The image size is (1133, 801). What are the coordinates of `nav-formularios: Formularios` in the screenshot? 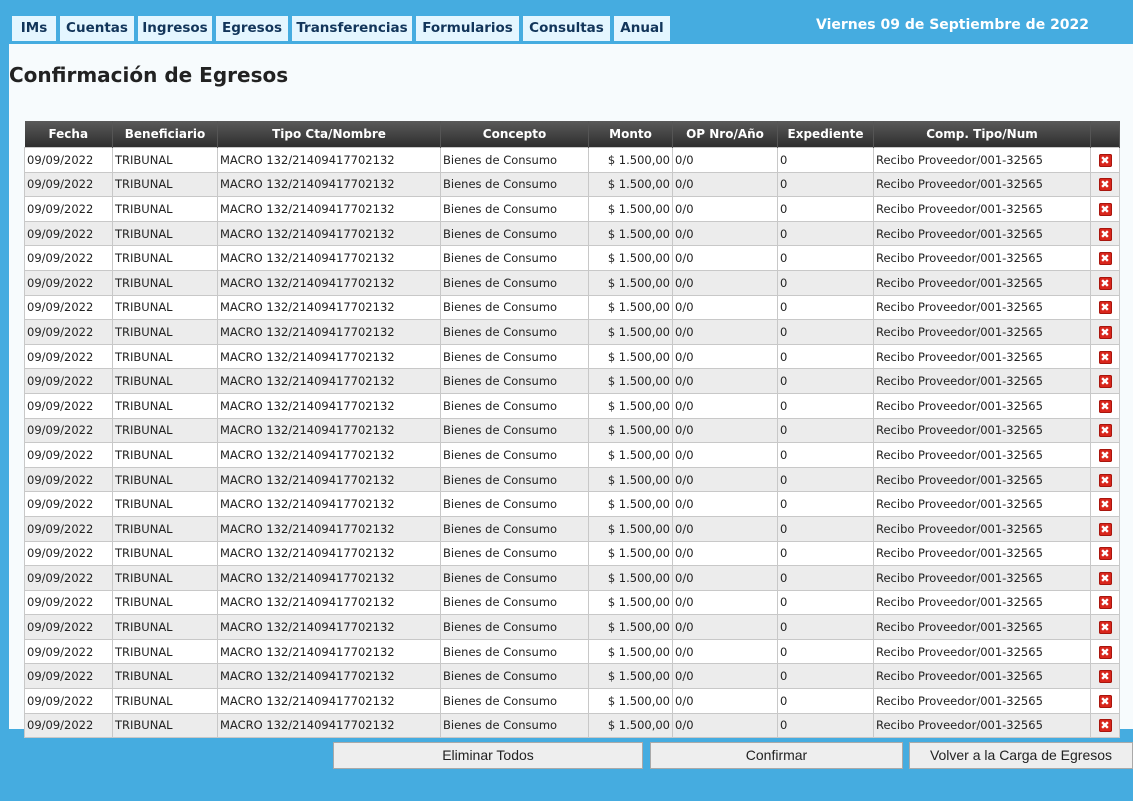 It's located at (467, 28).